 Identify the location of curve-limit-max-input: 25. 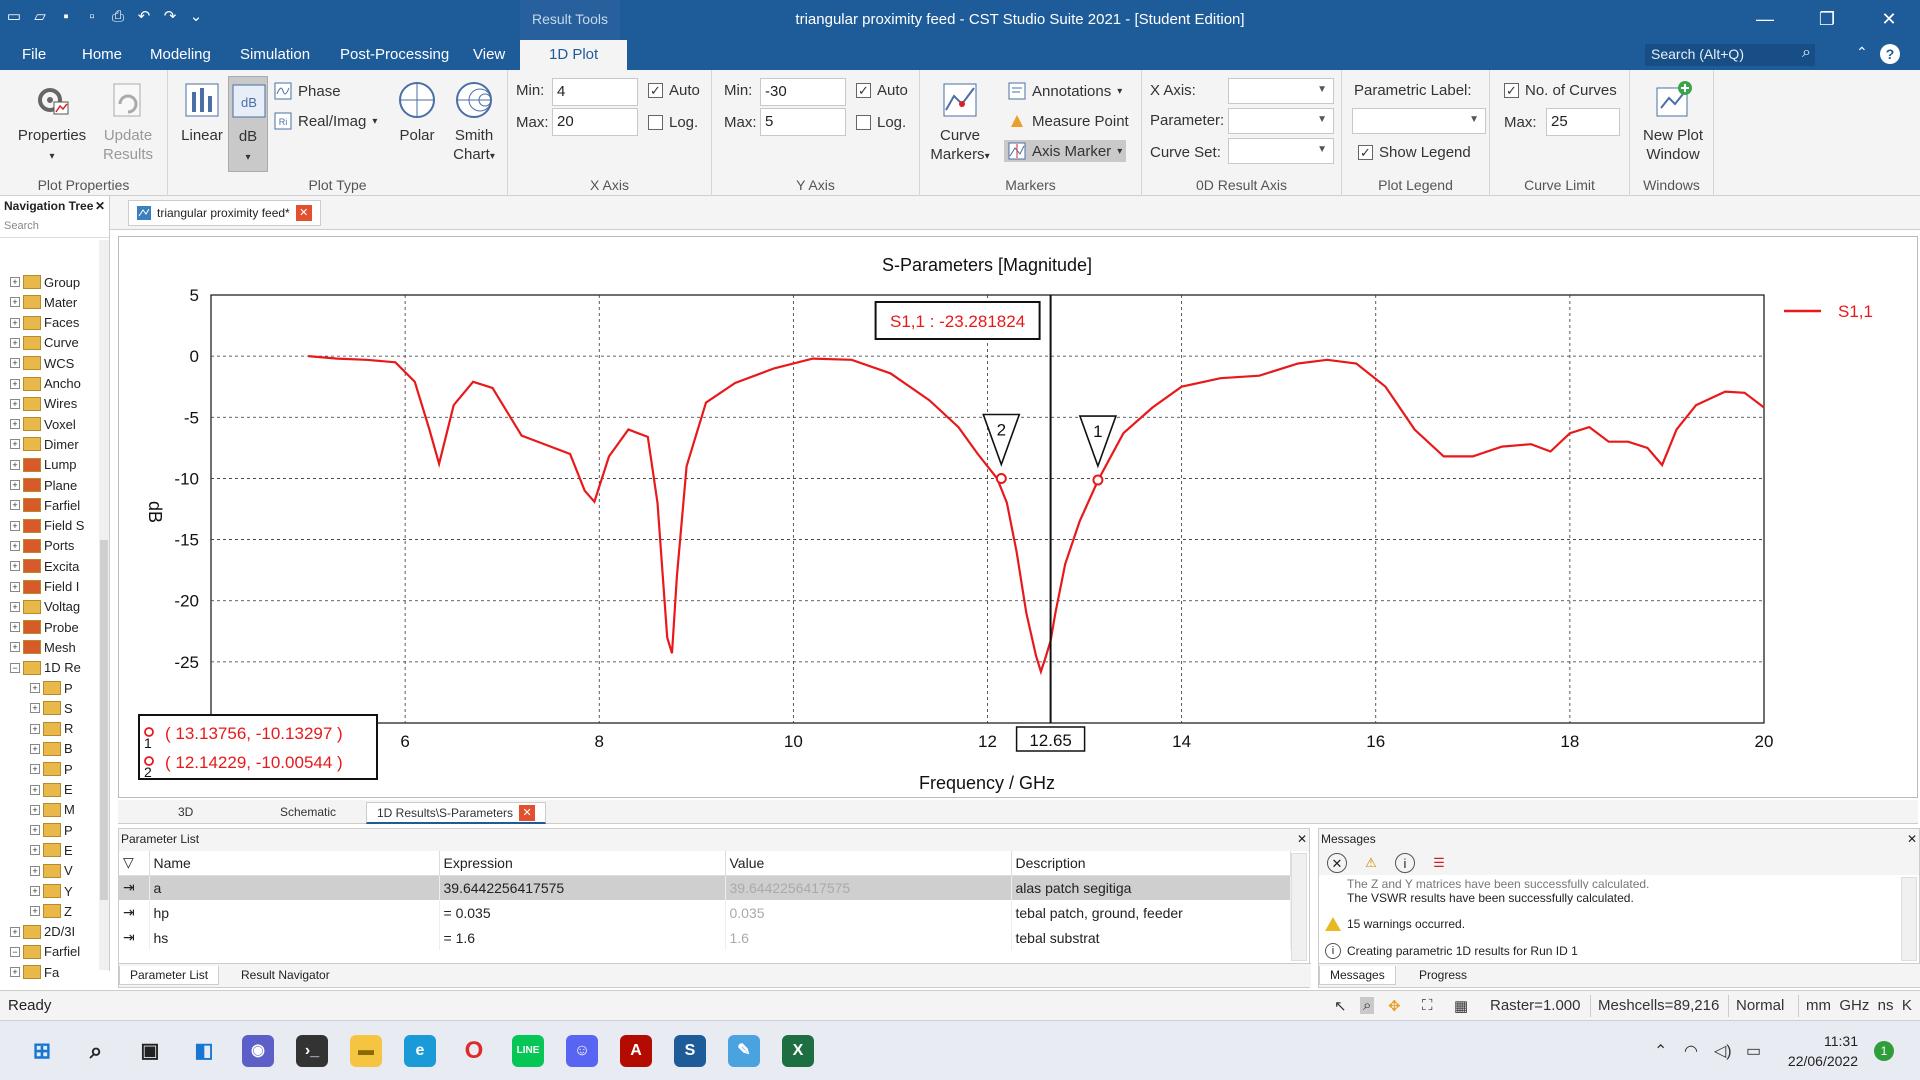
(1583, 122).